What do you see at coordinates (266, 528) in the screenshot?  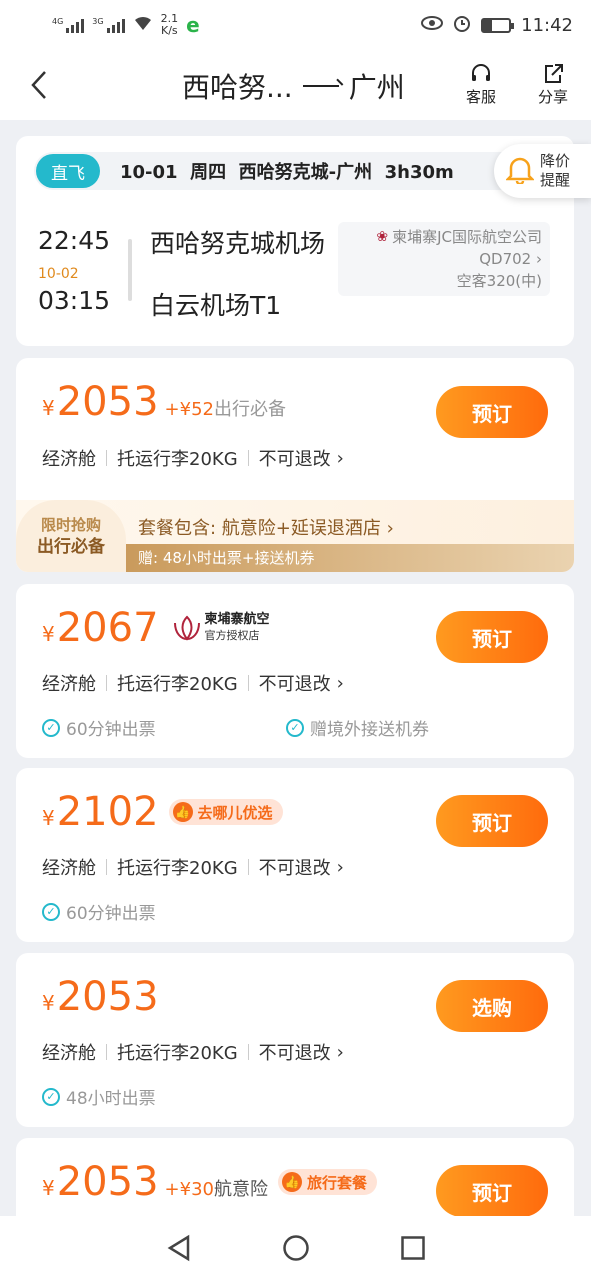 I see `package-contents: 套餐包含: 航意险+延误退酒店 ›` at bounding box center [266, 528].